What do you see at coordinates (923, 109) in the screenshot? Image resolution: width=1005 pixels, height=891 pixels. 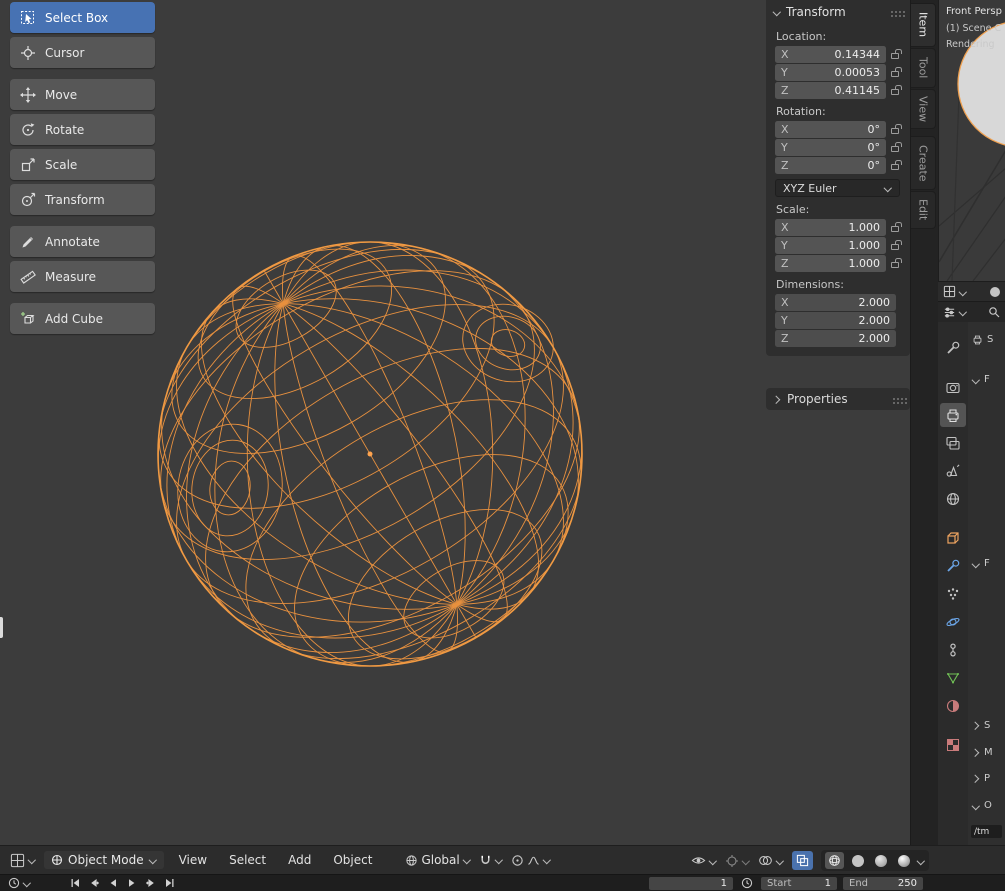 I see `sidebar-tab-view: View` at bounding box center [923, 109].